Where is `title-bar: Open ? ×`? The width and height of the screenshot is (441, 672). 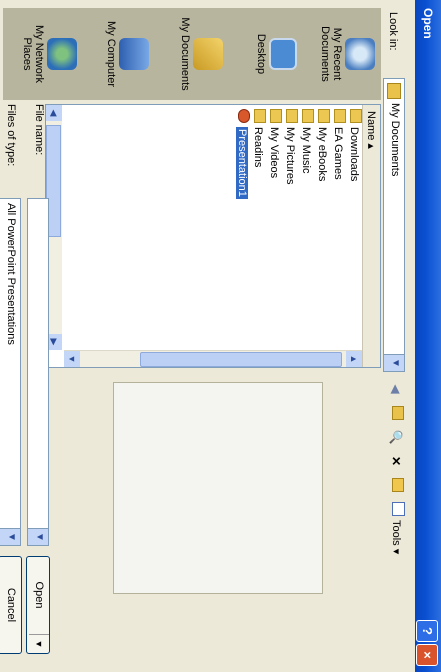
title-bar: Open ? × is located at coordinates (428, 336).